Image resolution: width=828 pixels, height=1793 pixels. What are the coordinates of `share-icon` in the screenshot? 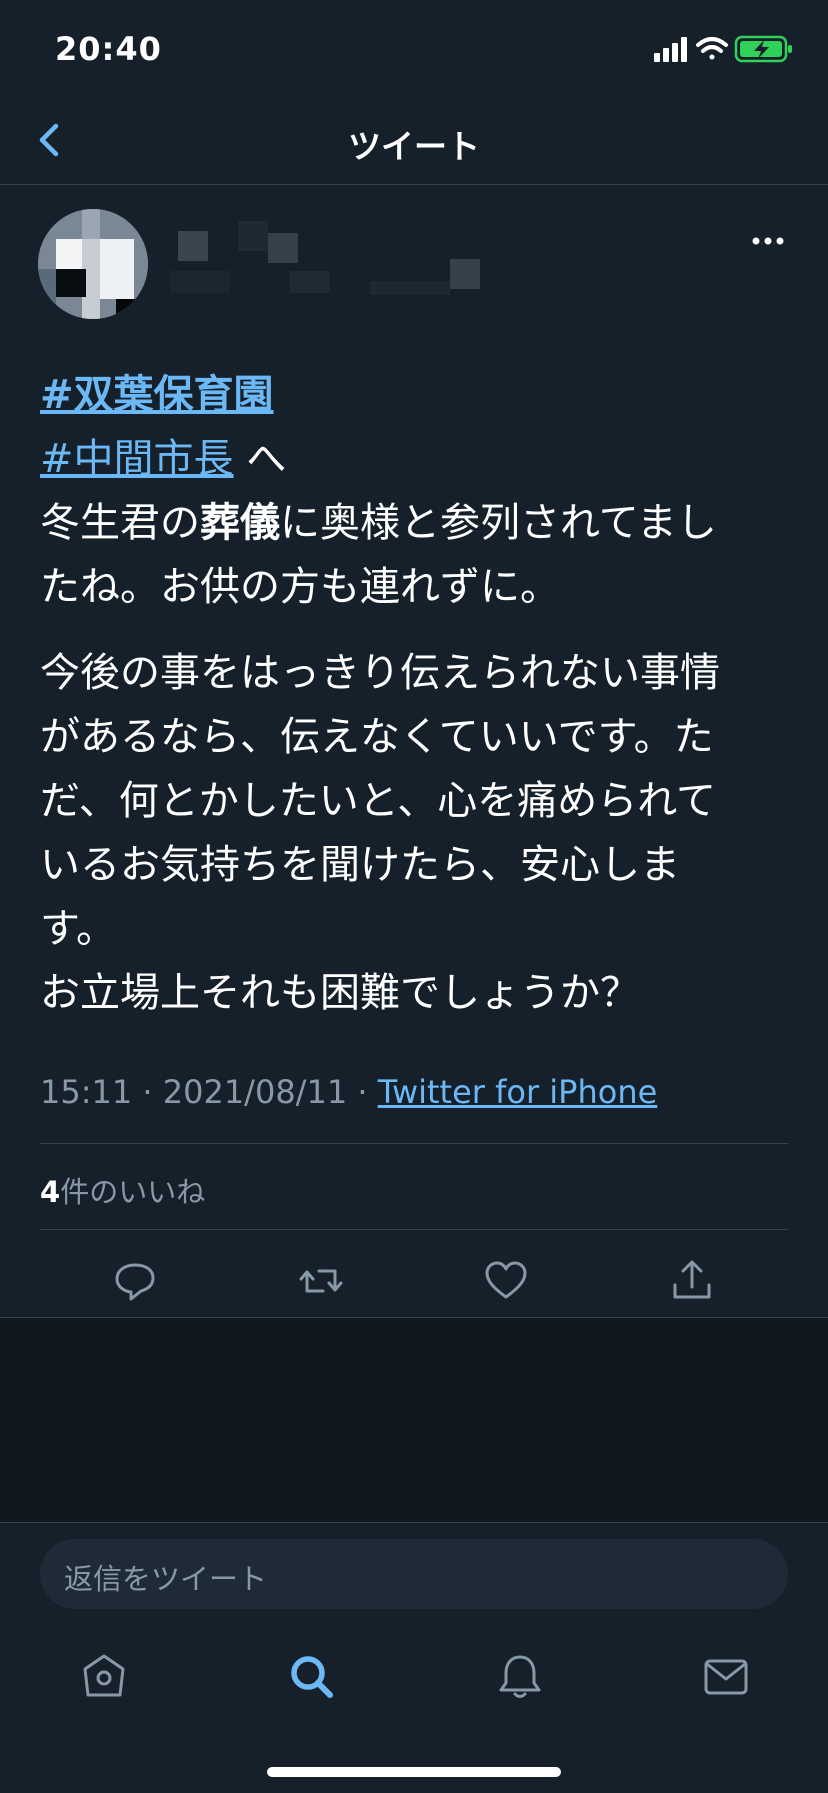 It's located at (692, 1279).